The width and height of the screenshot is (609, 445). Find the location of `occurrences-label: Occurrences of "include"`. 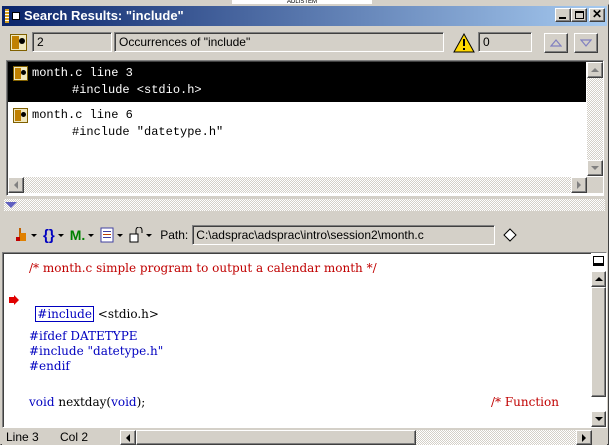

occurrences-label: Occurrences of "include" is located at coordinates (279, 42).